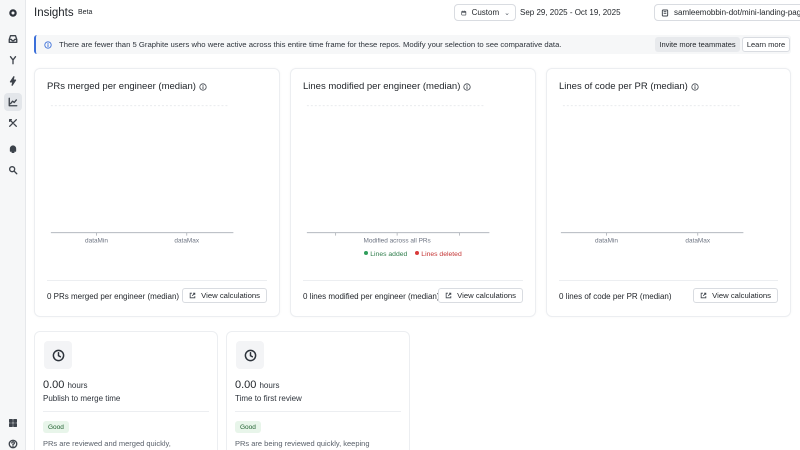 The height and width of the screenshot is (450, 800). Describe the element at coordinates (13, 102) in the screenshot. I see `chart-icon` at that location.